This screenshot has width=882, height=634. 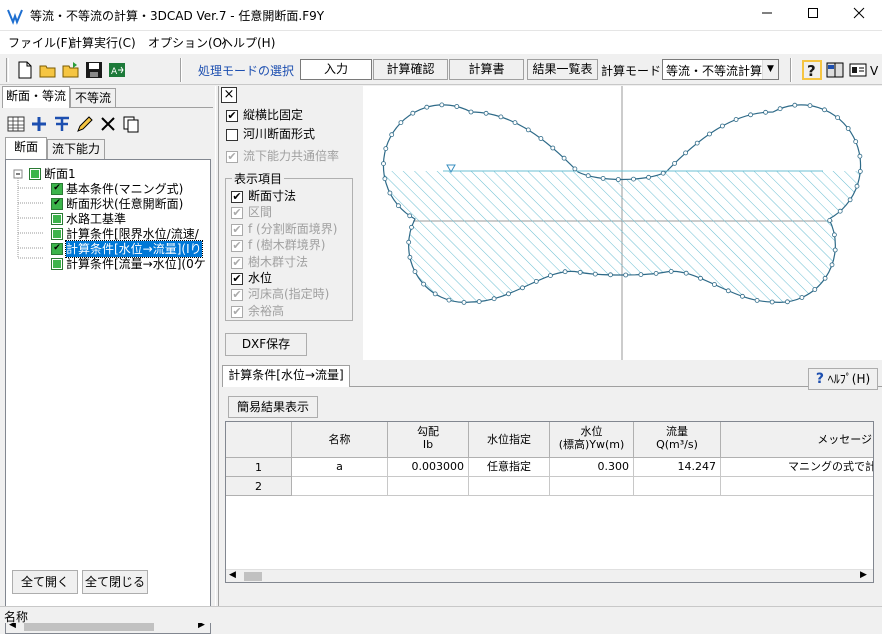 I want to click on display-item-checkbox: ✔ f (樹木群境界), so click(x=291, y=245).